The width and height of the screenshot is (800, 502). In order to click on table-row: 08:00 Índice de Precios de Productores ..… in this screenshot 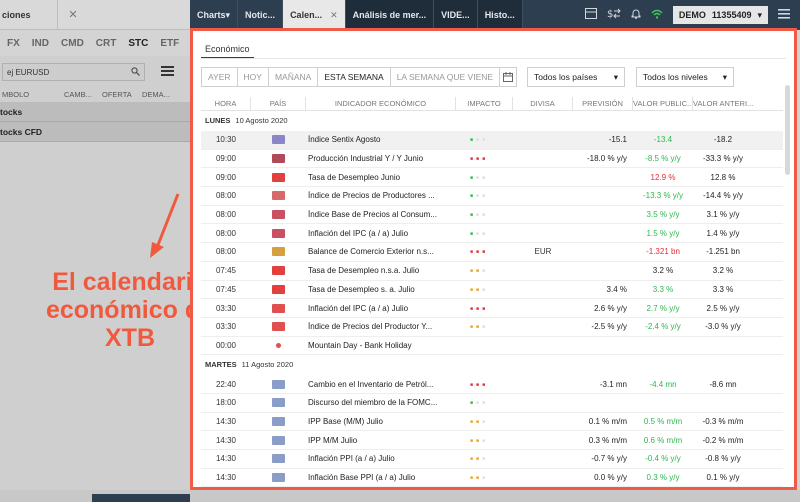, I will do `click(492, 196)`.